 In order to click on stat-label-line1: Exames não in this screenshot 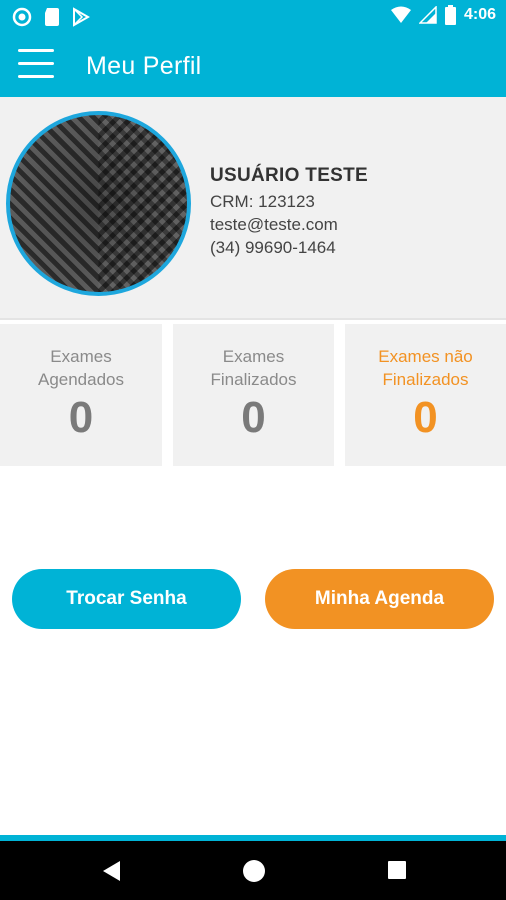, I will do `click(425, 356)`.